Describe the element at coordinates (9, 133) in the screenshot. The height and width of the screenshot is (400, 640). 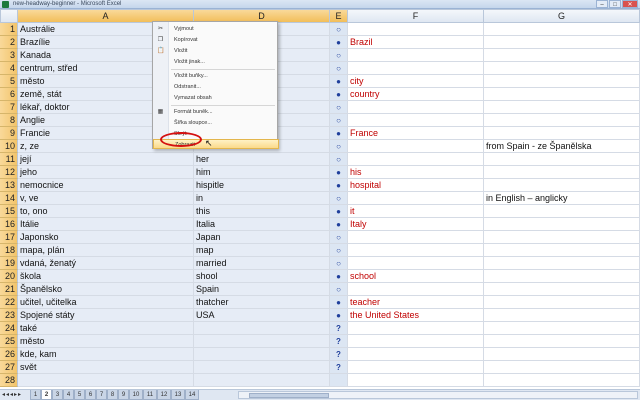
I see `row-header: 9` at that location.